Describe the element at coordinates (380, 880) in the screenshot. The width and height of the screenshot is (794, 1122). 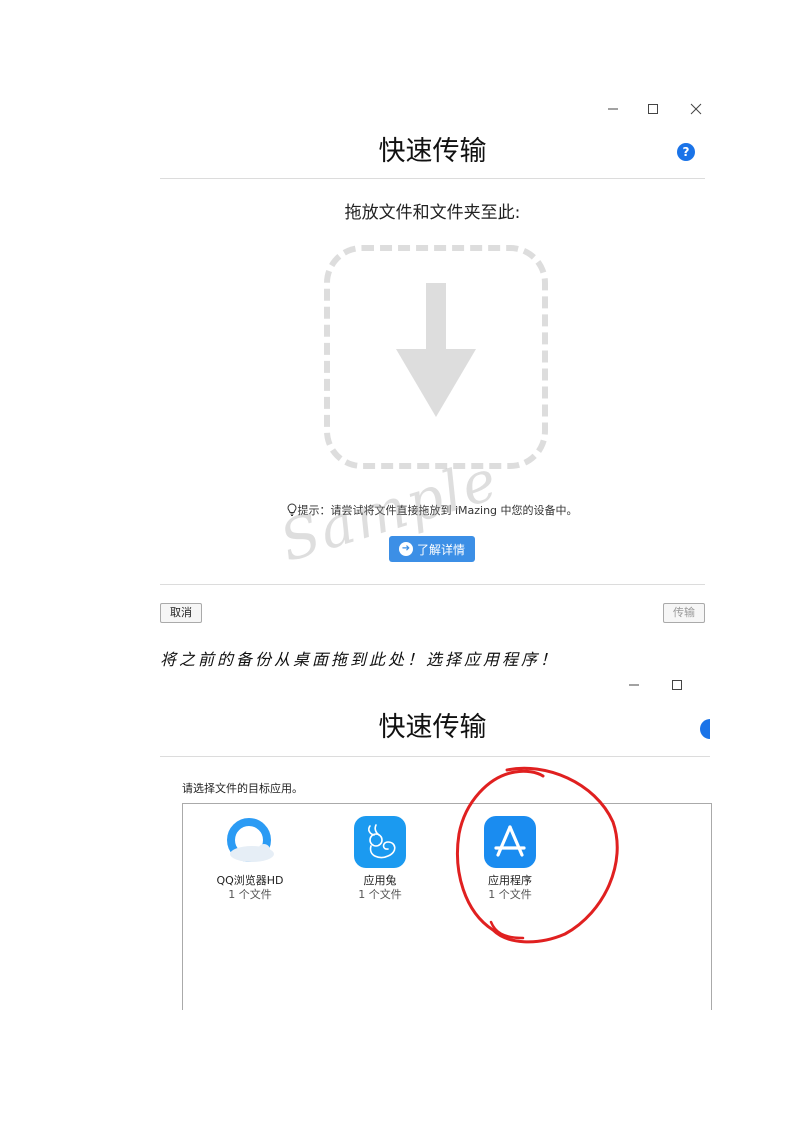
I see `app-name: 应用兔` at that location.